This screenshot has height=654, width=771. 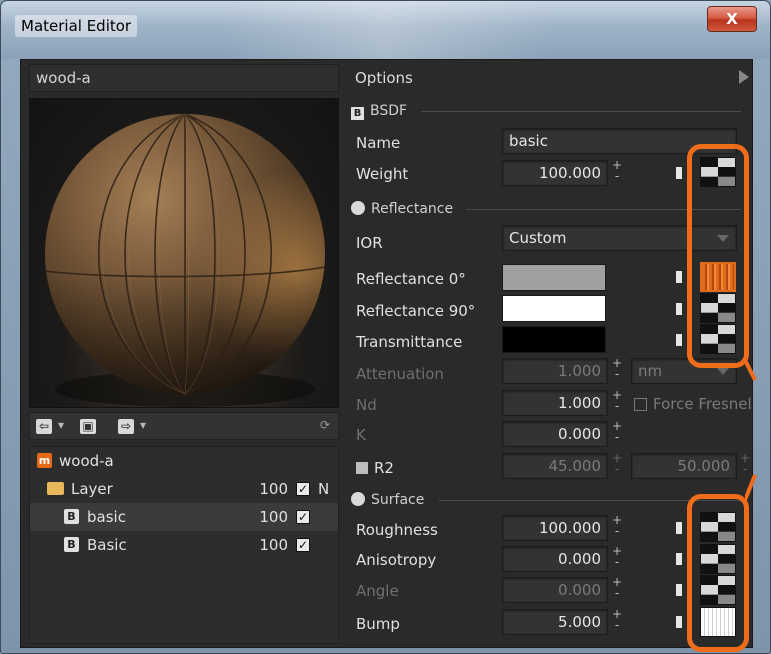 I want to click on angle-label: Angle, so click(x=377, y=591).